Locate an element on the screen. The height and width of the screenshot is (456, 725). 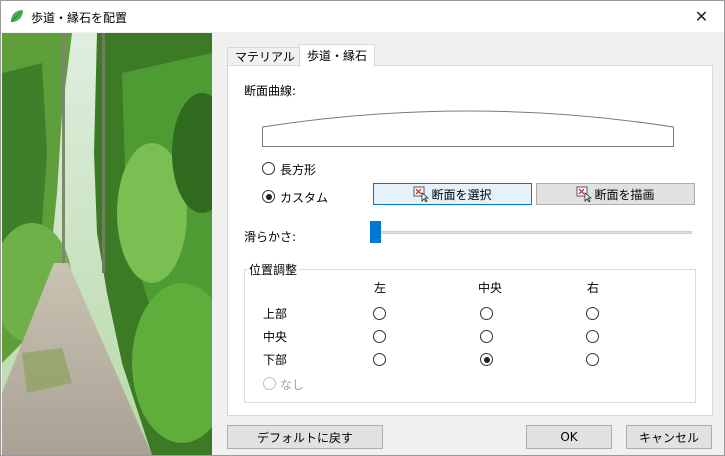
select-profile-button: 断面を選択 is located at coordinates (452, 194).